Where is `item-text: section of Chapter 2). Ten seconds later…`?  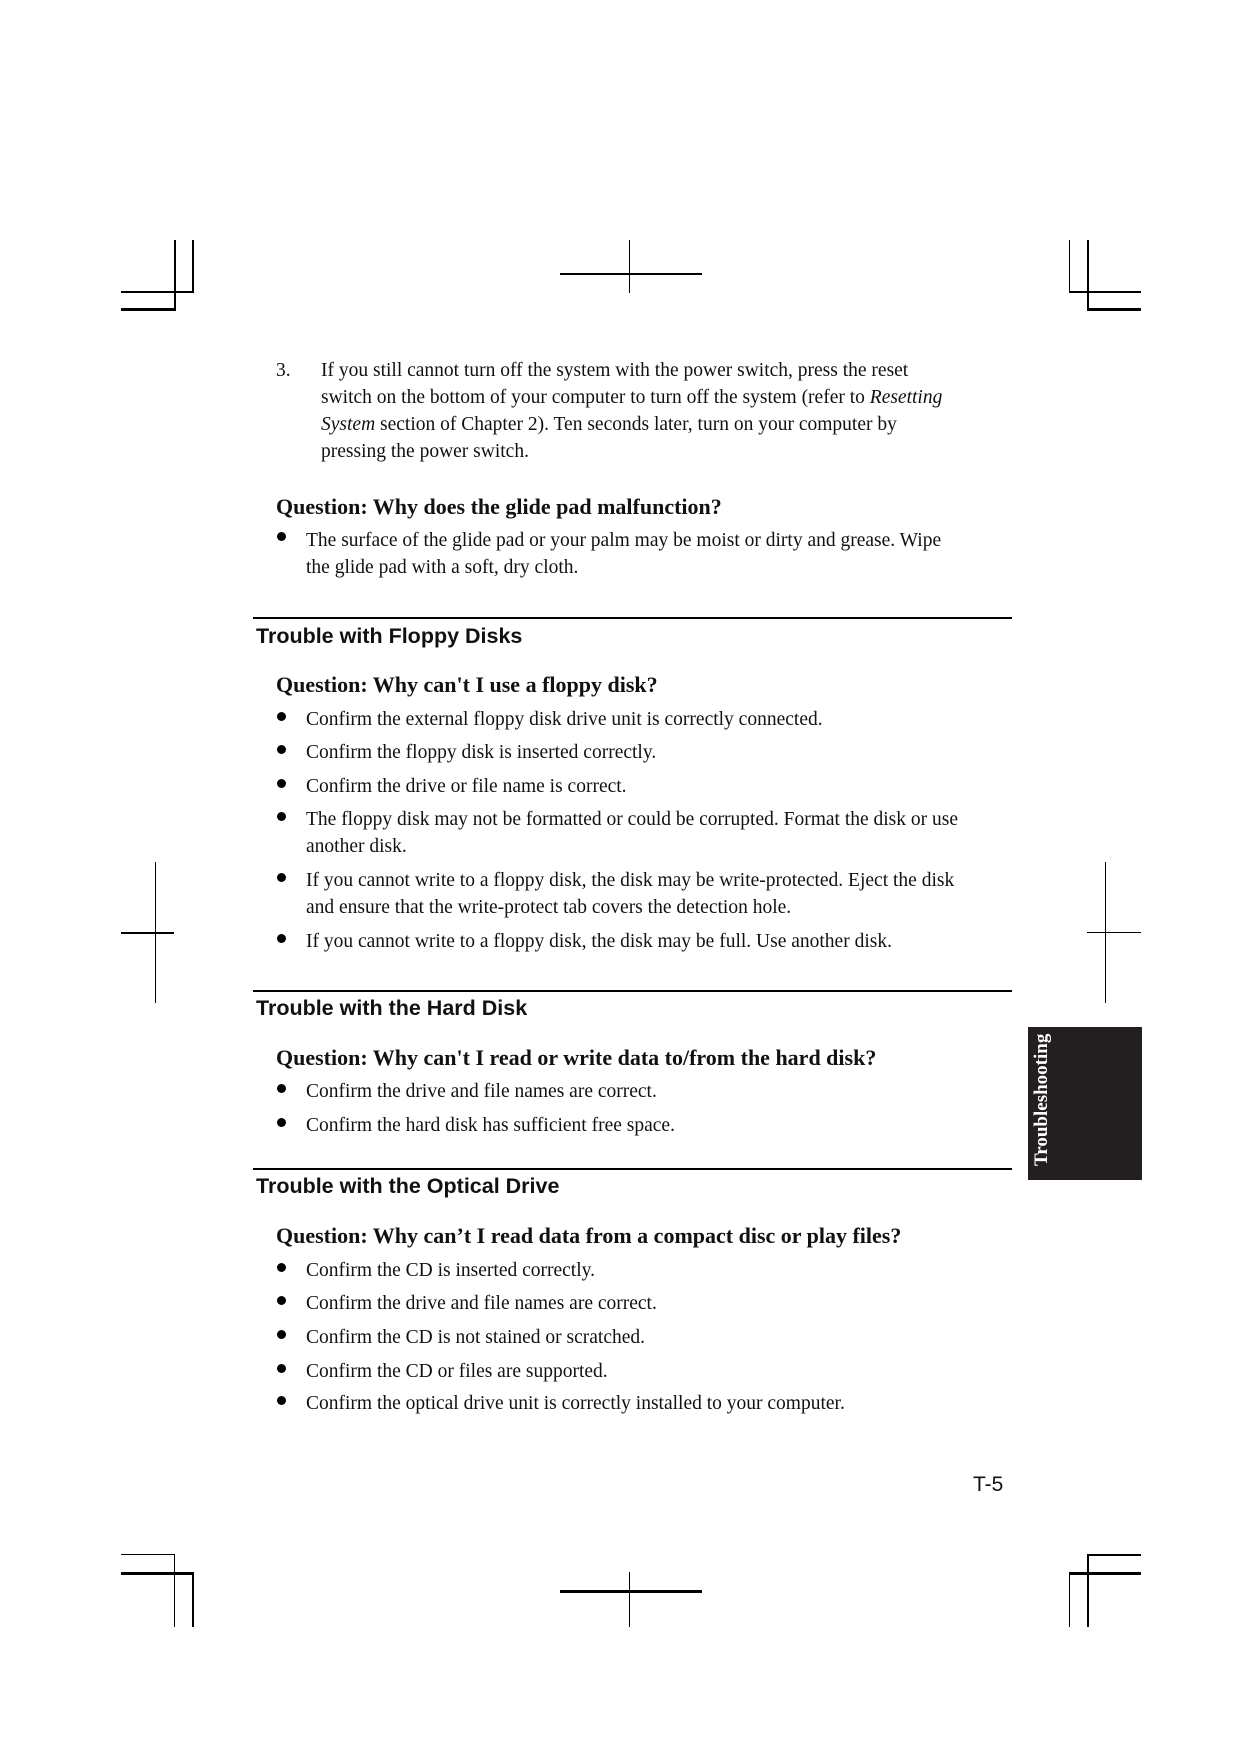
item-text: section of Chapter 2). Ten seconds later… is located at coordinates (636, 424).